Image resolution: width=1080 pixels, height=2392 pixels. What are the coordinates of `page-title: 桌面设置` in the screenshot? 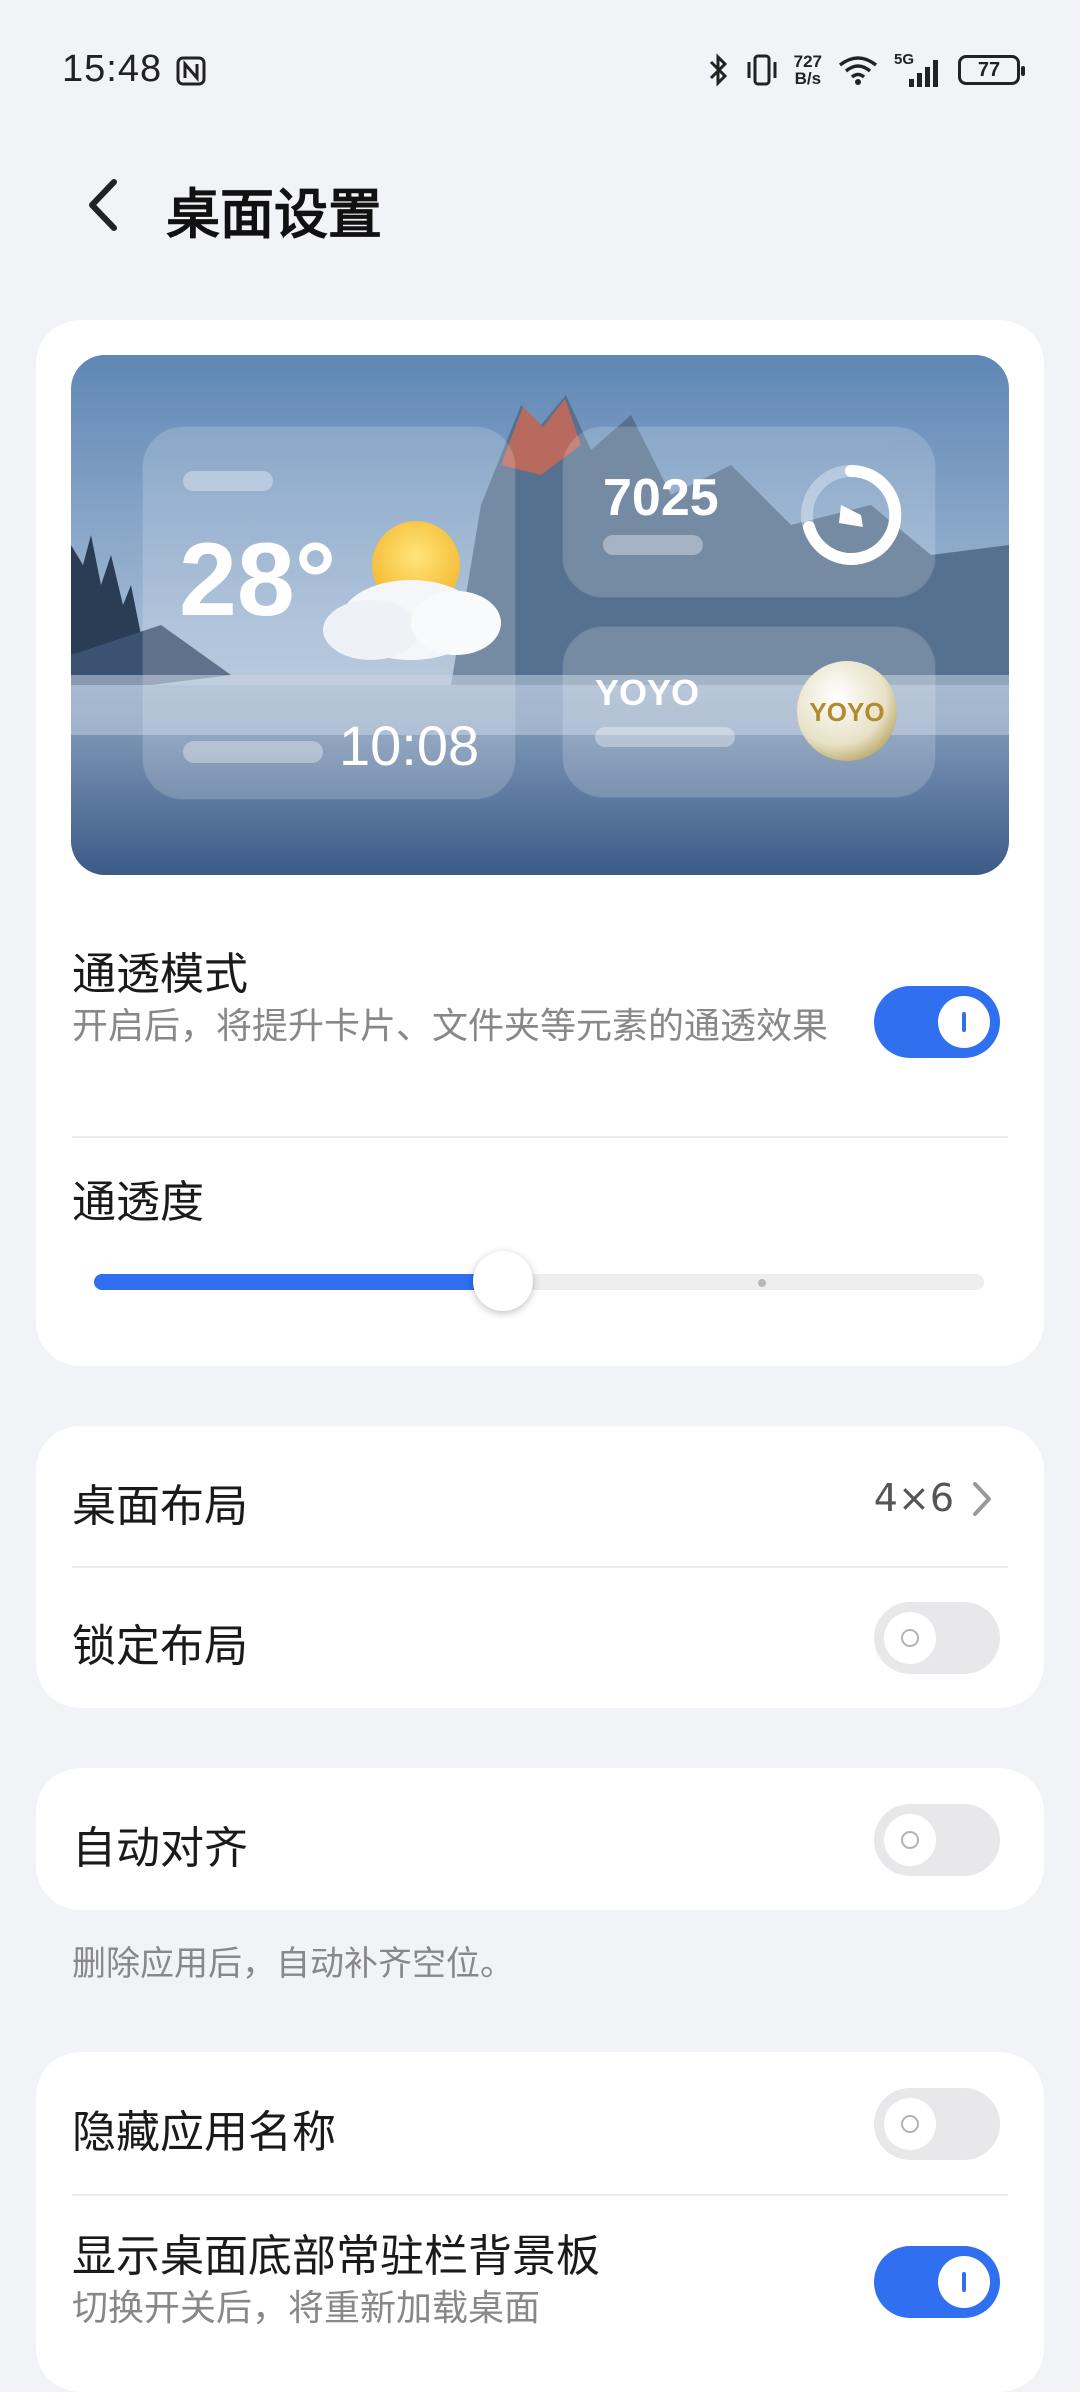 It's located at (274, 214).